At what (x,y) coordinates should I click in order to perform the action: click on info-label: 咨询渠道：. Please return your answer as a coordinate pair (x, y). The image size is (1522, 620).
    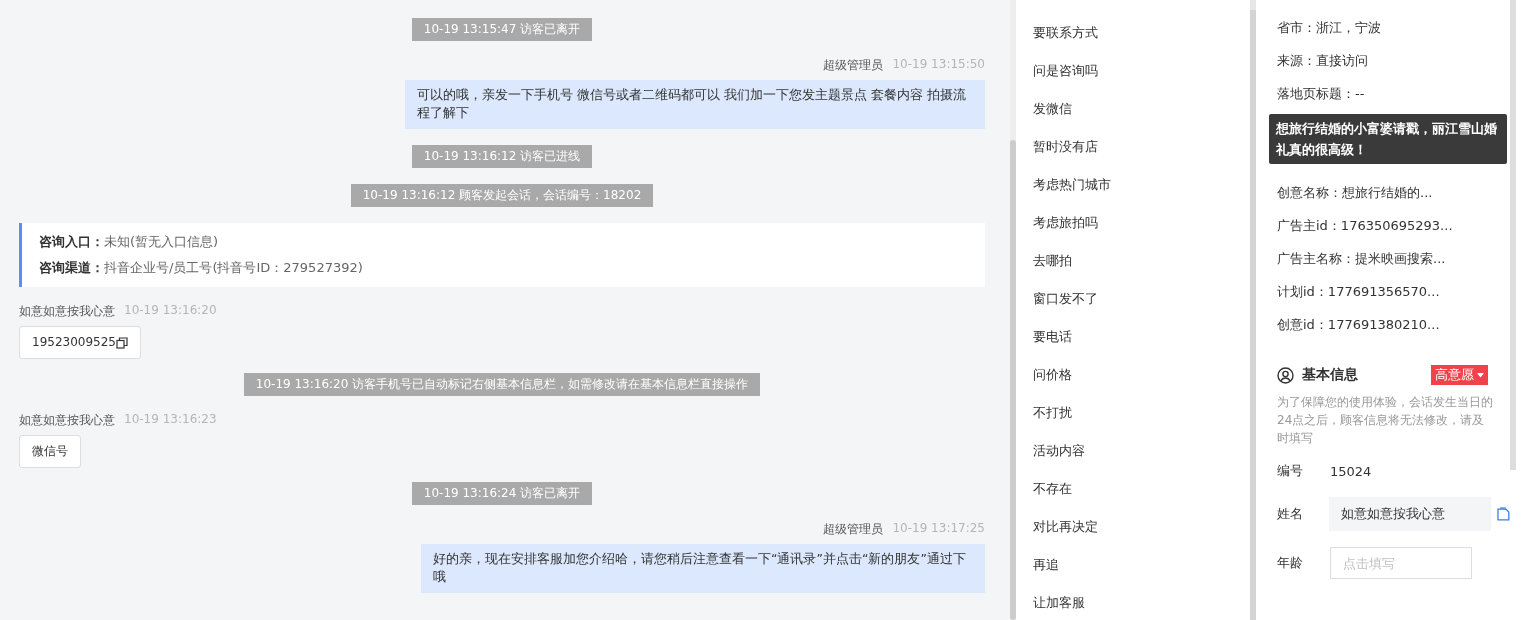
    Looking at the image, I should click on (71, 267).